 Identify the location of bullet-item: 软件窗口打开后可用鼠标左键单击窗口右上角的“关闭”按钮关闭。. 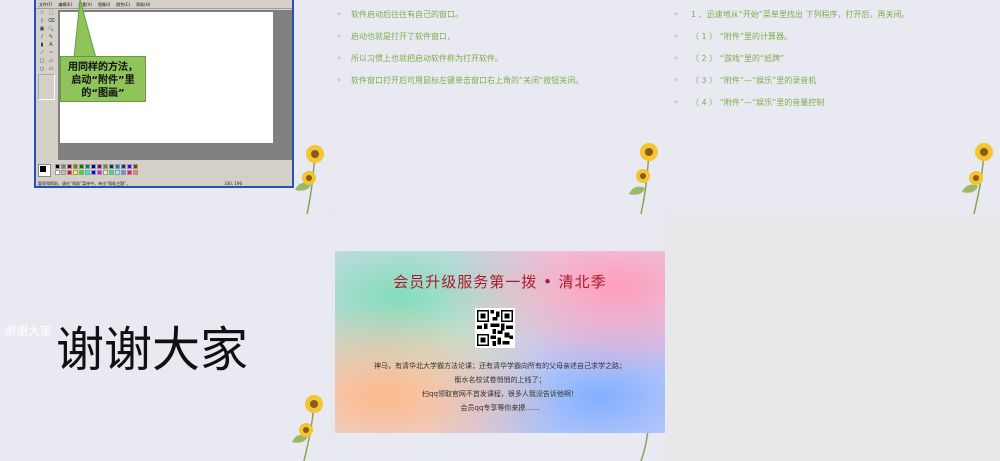
(460, 80).